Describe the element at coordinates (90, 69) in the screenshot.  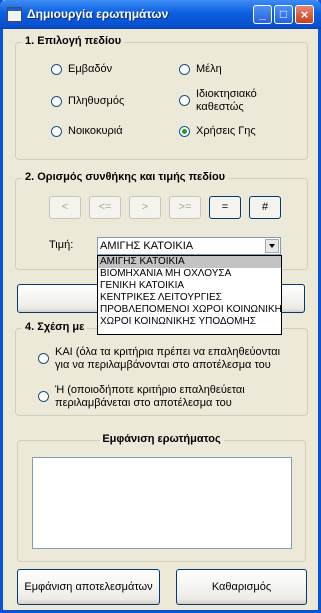
I see `field-option-area-label: Εμβαδόν` at that location.